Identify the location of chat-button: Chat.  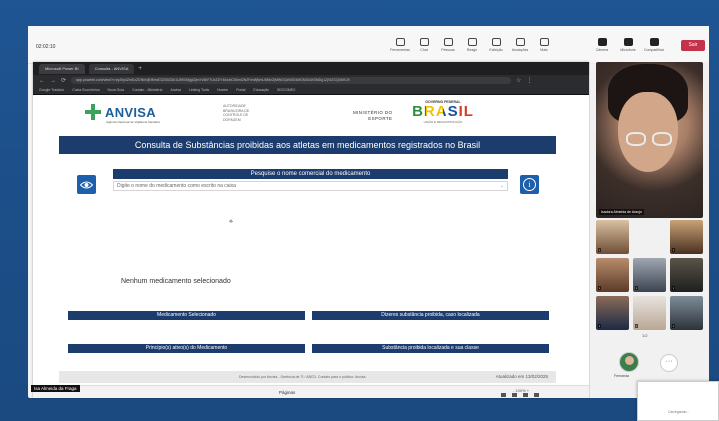
(424, 45).